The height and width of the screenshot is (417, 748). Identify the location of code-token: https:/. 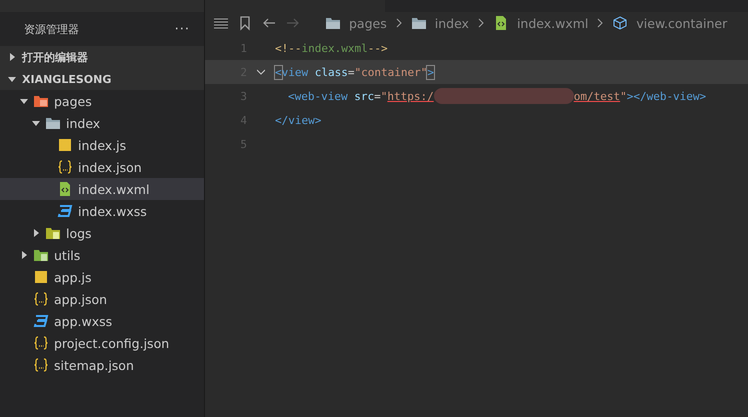
(410, 96).